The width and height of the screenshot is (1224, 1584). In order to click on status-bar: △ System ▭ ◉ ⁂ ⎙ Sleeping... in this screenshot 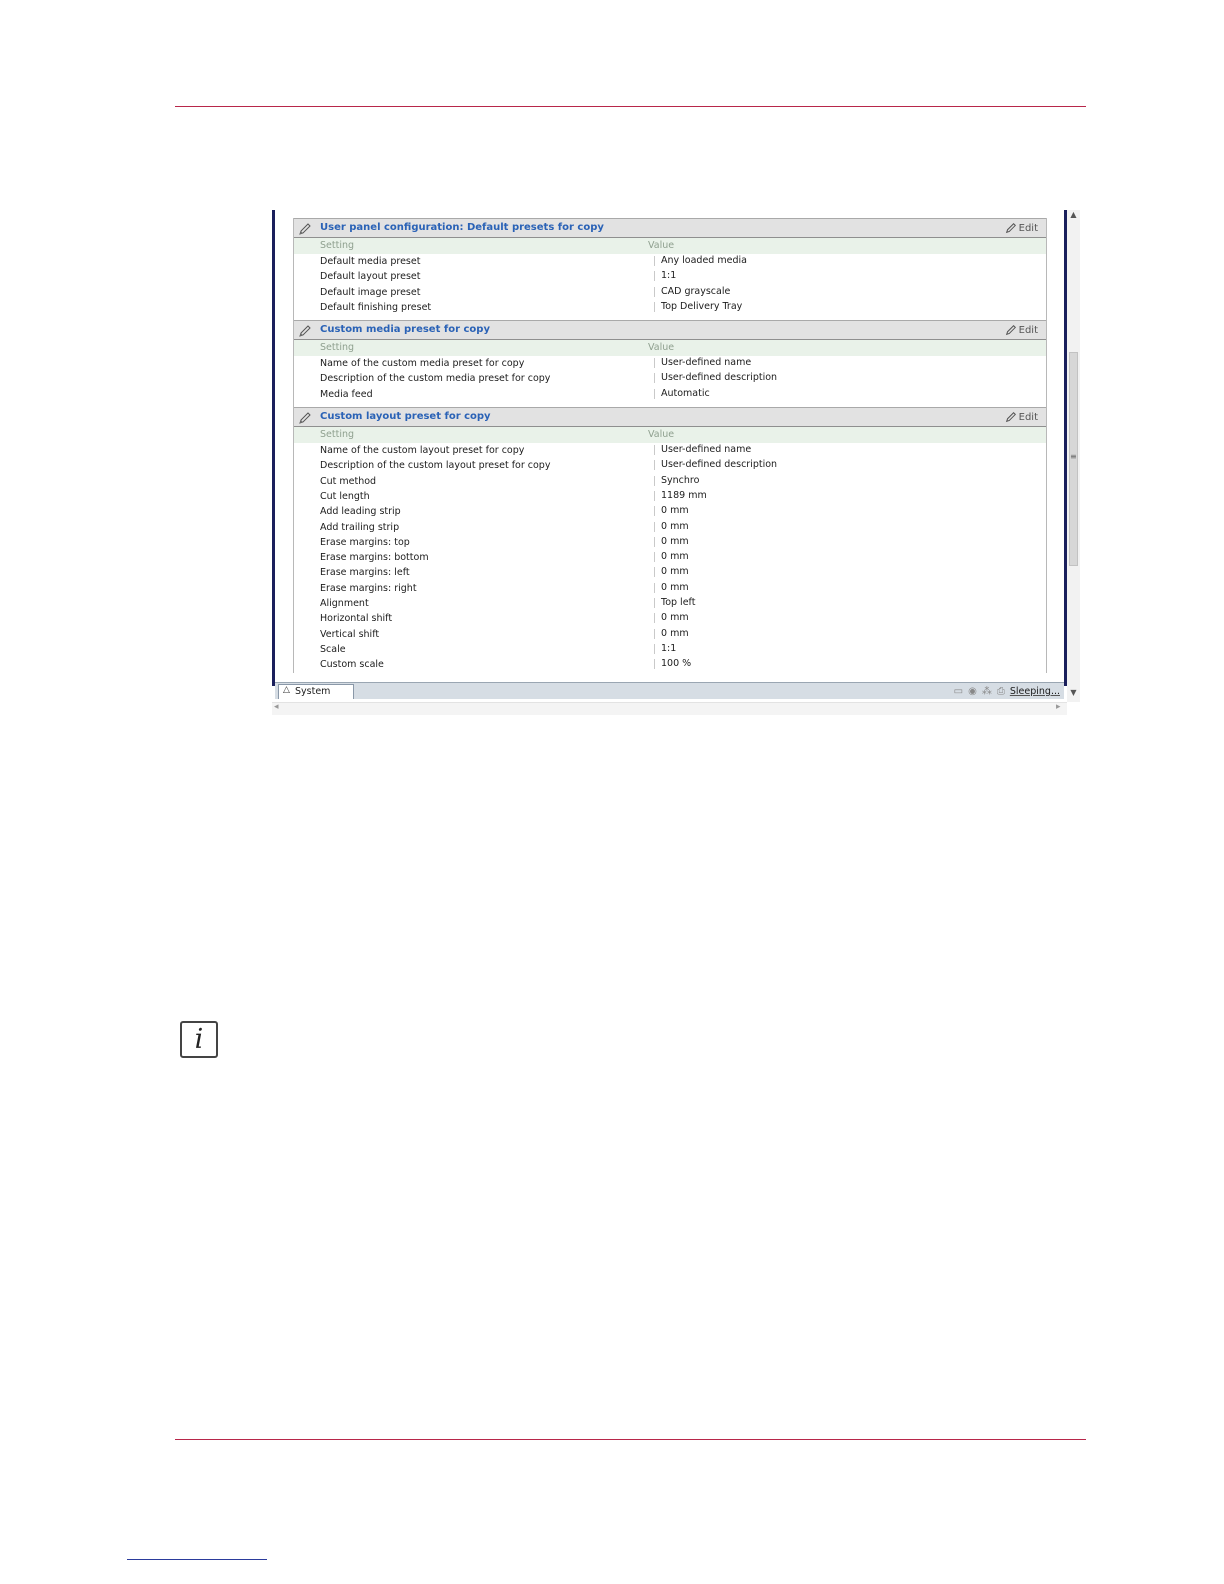, I will do `click(669, 690)`.